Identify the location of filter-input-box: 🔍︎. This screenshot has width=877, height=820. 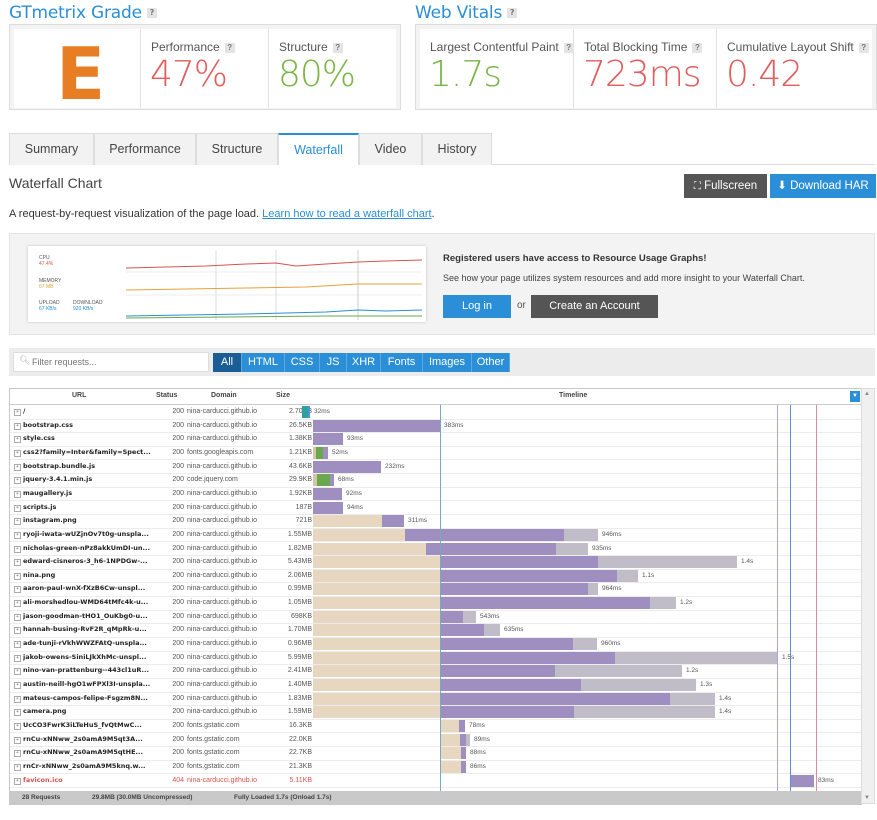
(111, 362).